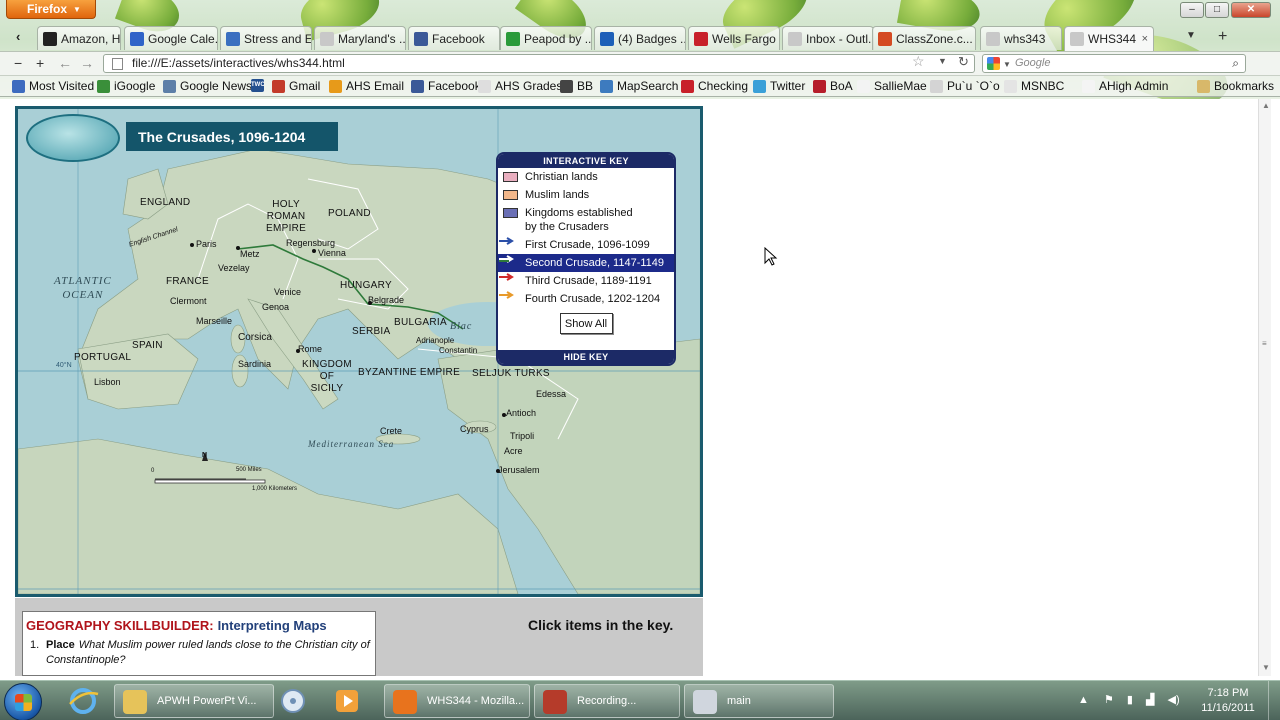 The height and width of the screenshot is (720, 1280). I want to click on bookmark-item: Facebook, so click(446, 86).